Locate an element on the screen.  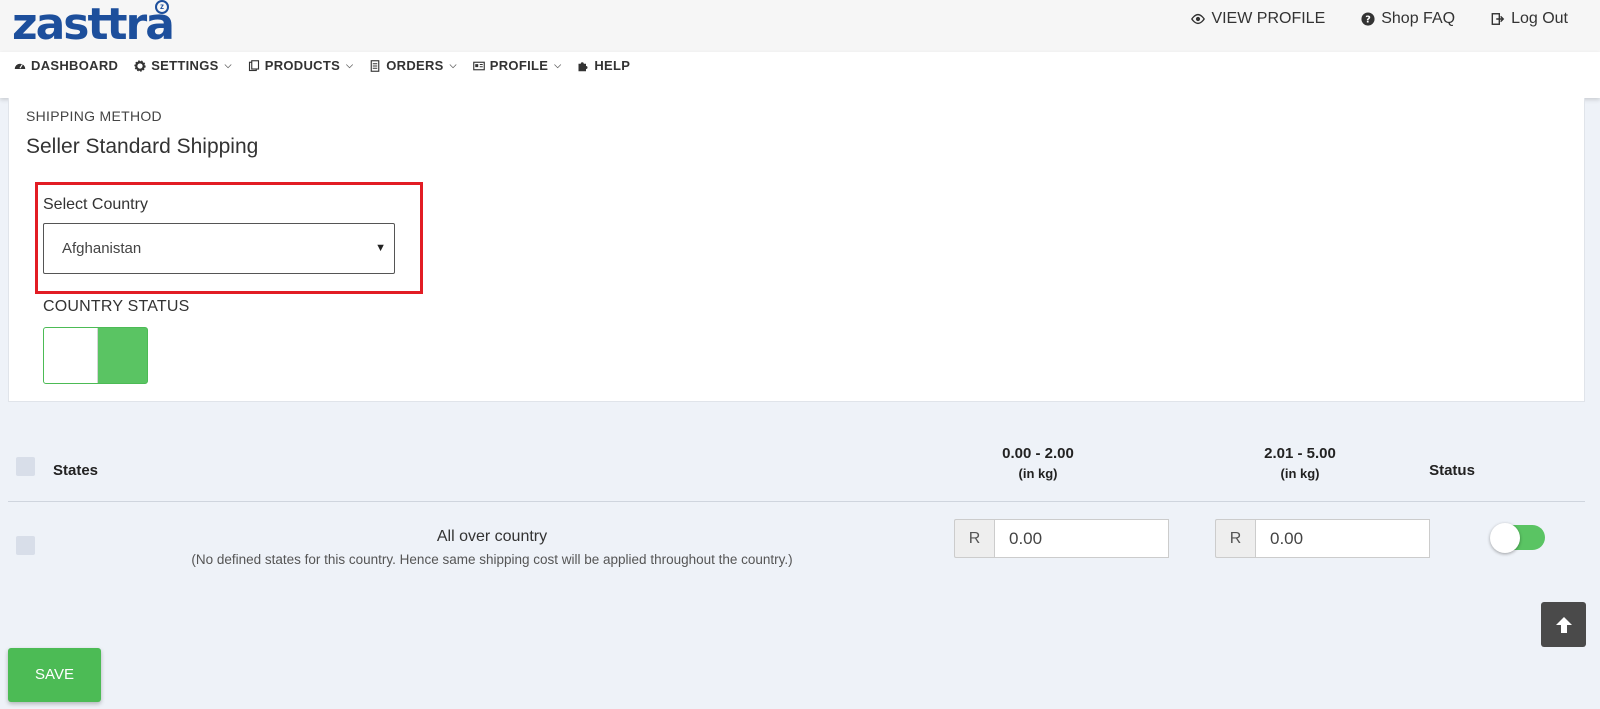
col-range-1: 0.00 - 2.00 (in kg) is located at coordinates (1038, 463).